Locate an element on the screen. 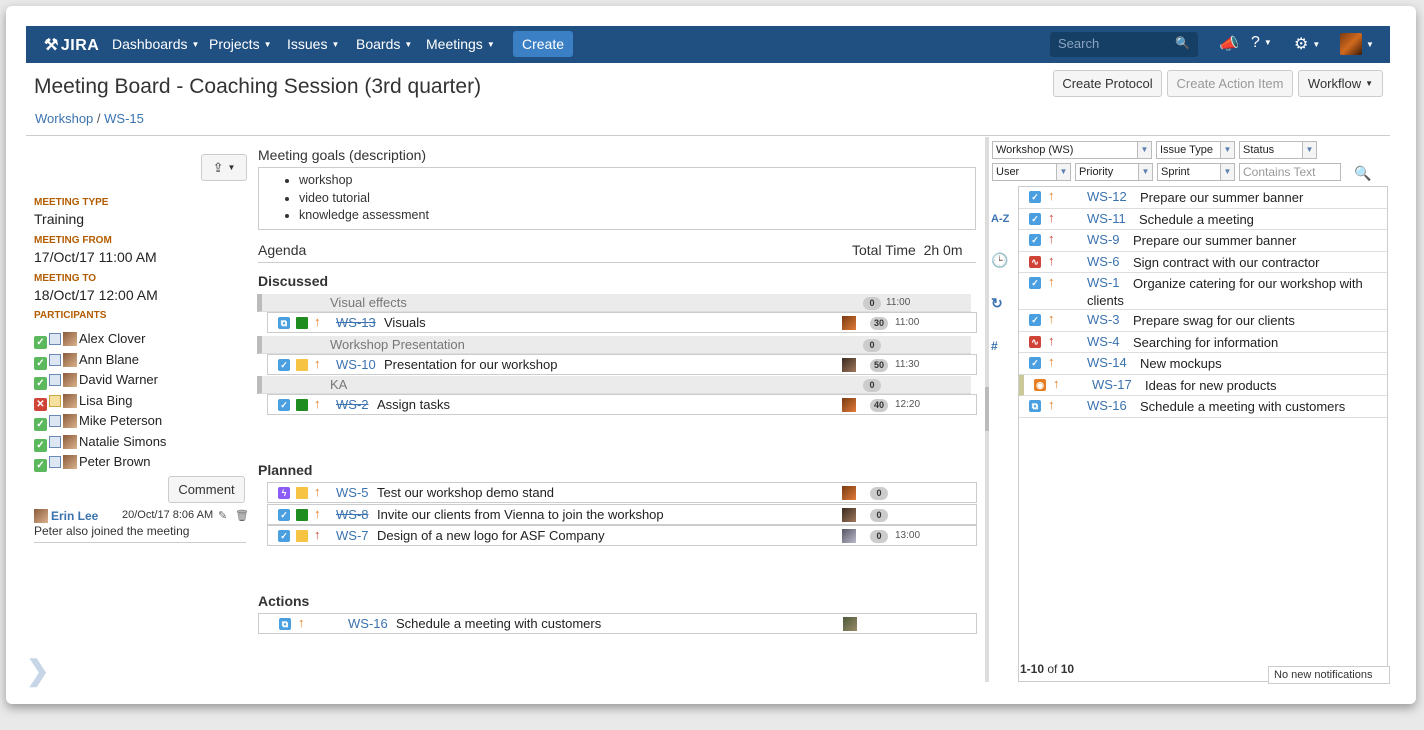  pagination: 1-10 of 10 is located at coordinates (1047, 669).